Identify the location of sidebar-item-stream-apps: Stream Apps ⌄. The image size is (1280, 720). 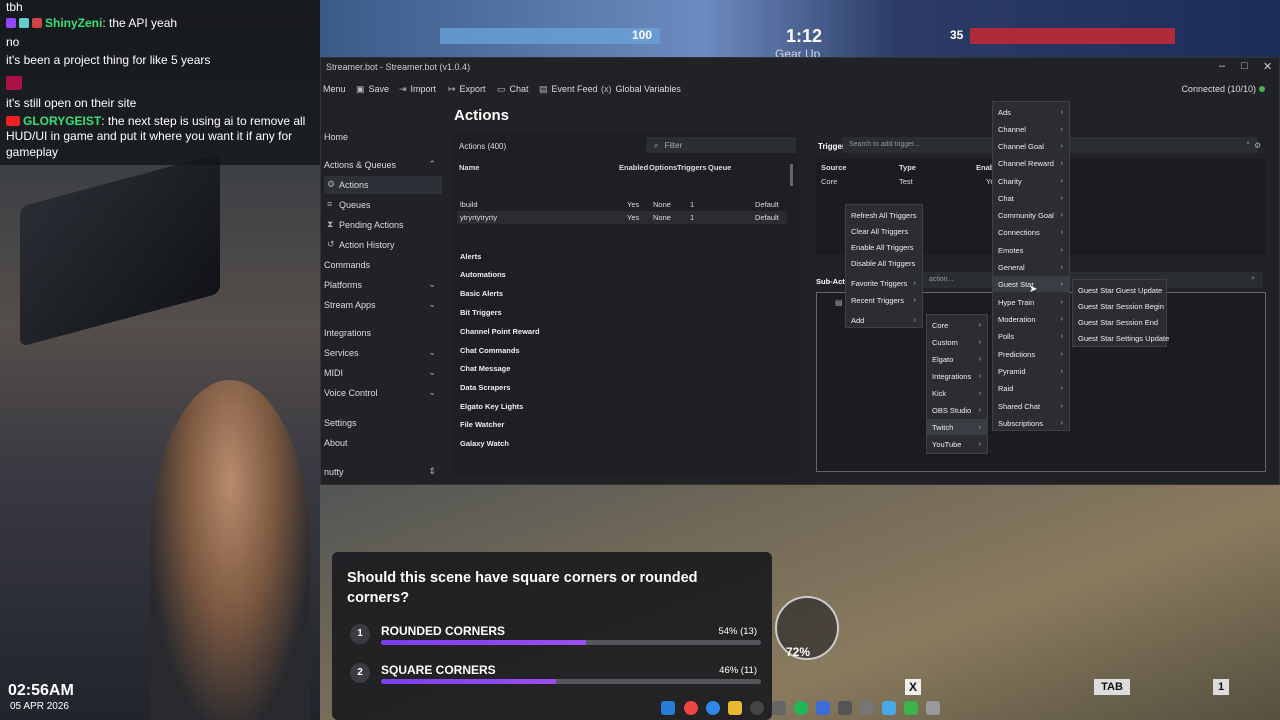
(383, 305).